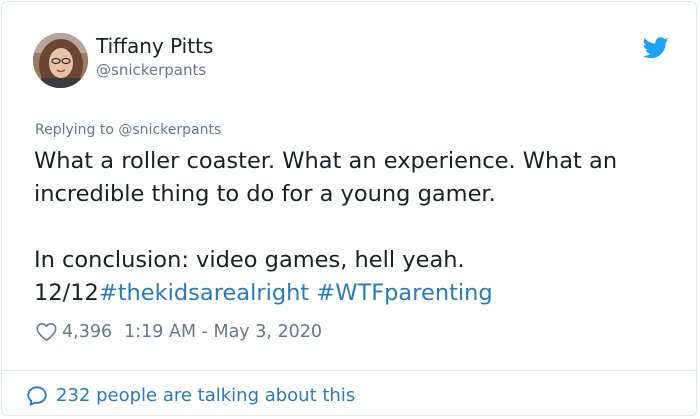 Image resolution: width=700 pixels, height=419 pixels. I want to click on hashtag-link: #thekidsarealright, so click(204, 293).